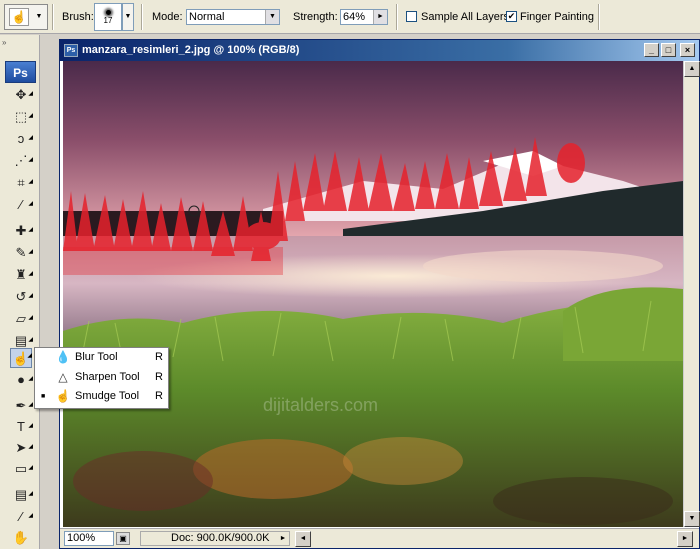  I want to click on mode-select: Normal ▼, so click(233, 17).